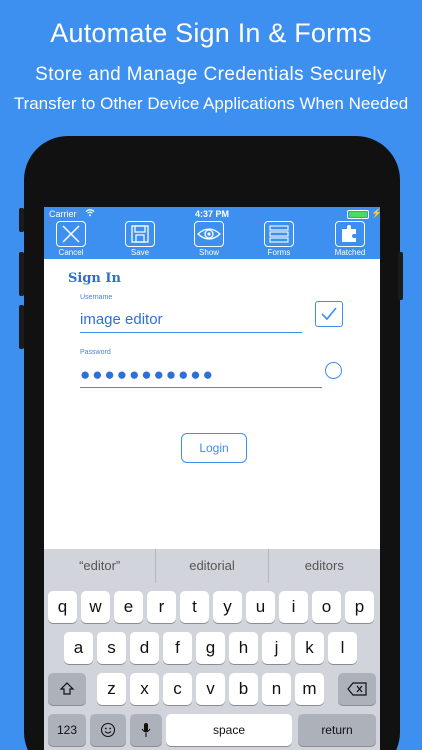  I want to click on close-icon, so click(71, 234).